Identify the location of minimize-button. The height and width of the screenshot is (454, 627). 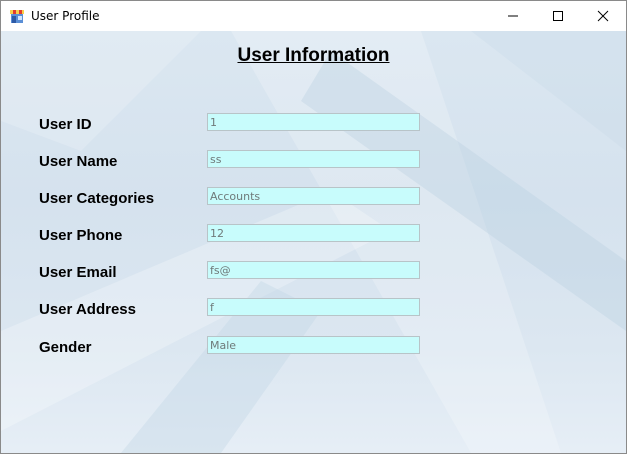
(512, 16).